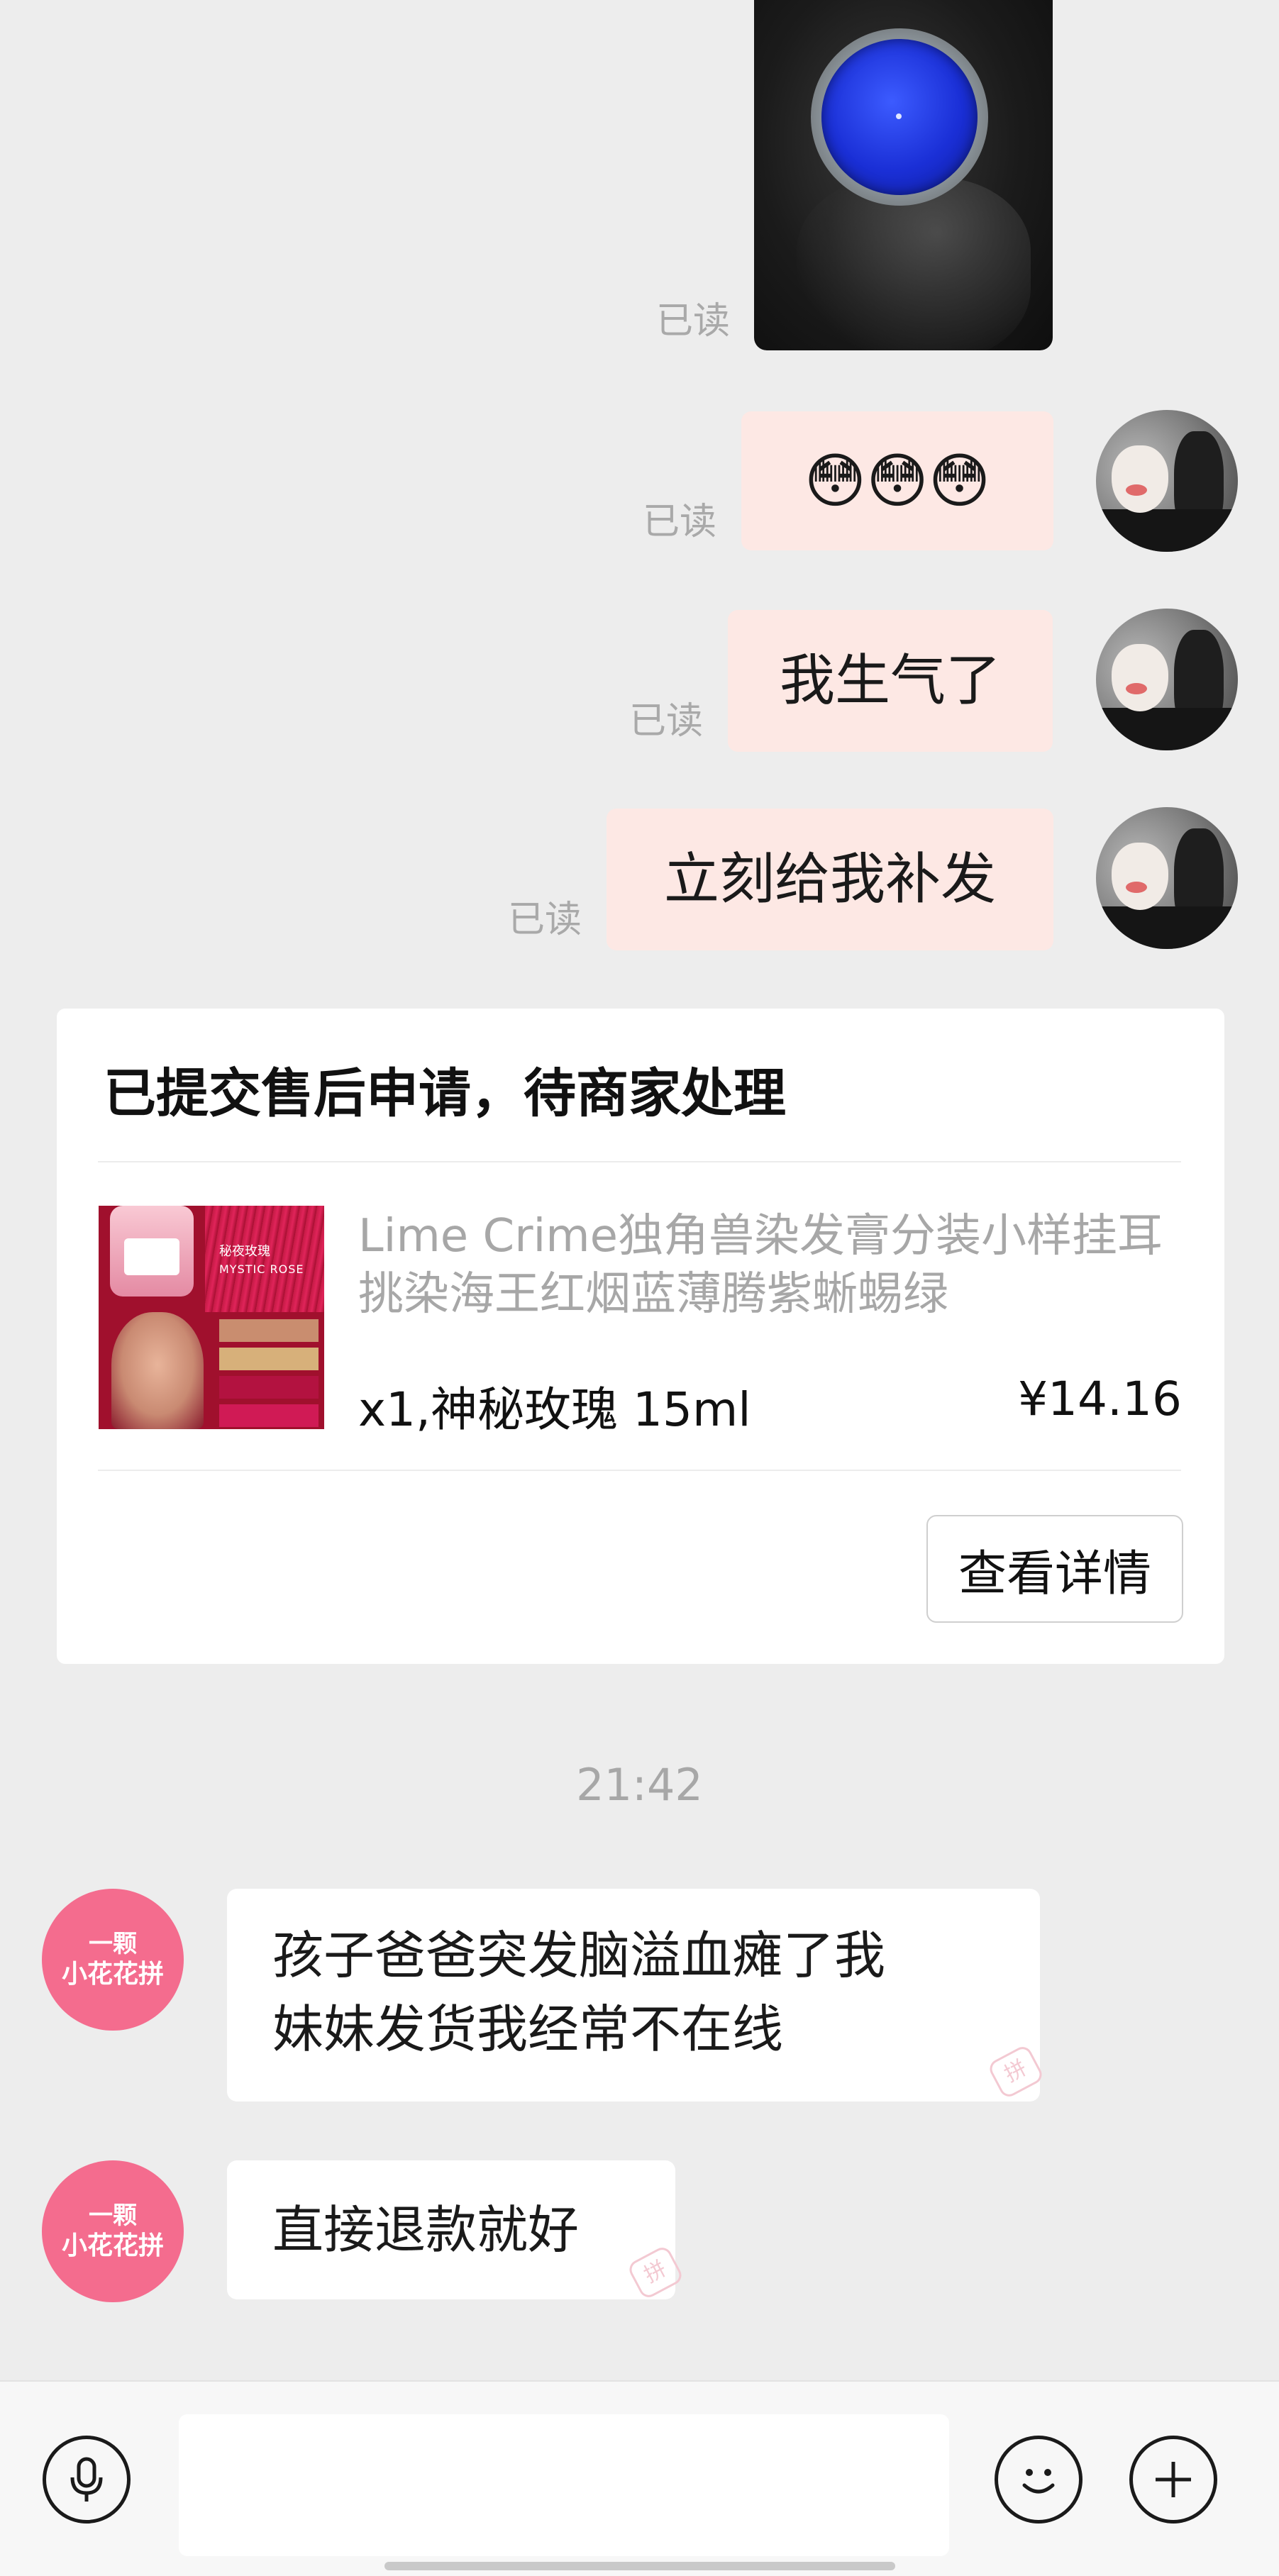  I want to click on sent-image, so click(903, 175).